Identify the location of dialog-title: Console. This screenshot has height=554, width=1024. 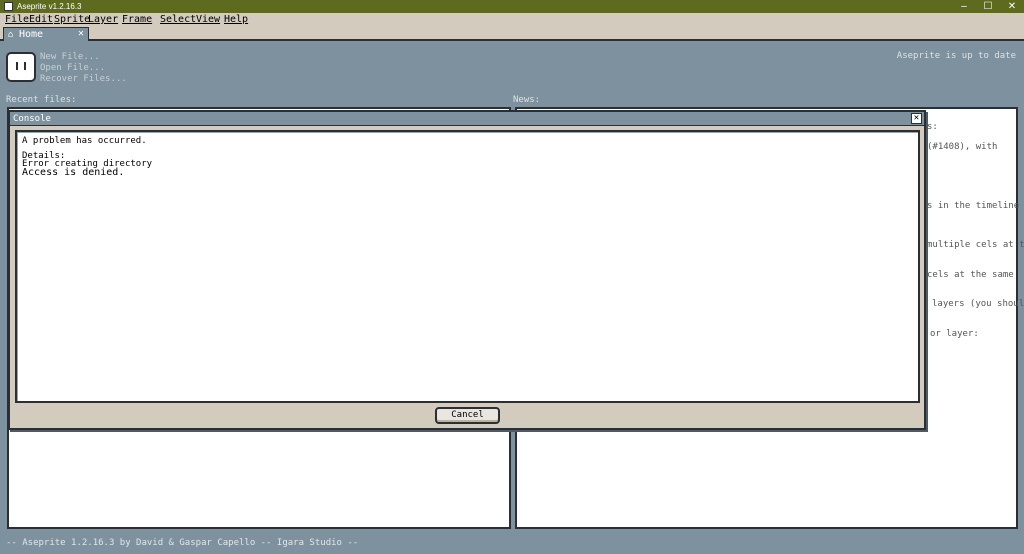
(32, 119).